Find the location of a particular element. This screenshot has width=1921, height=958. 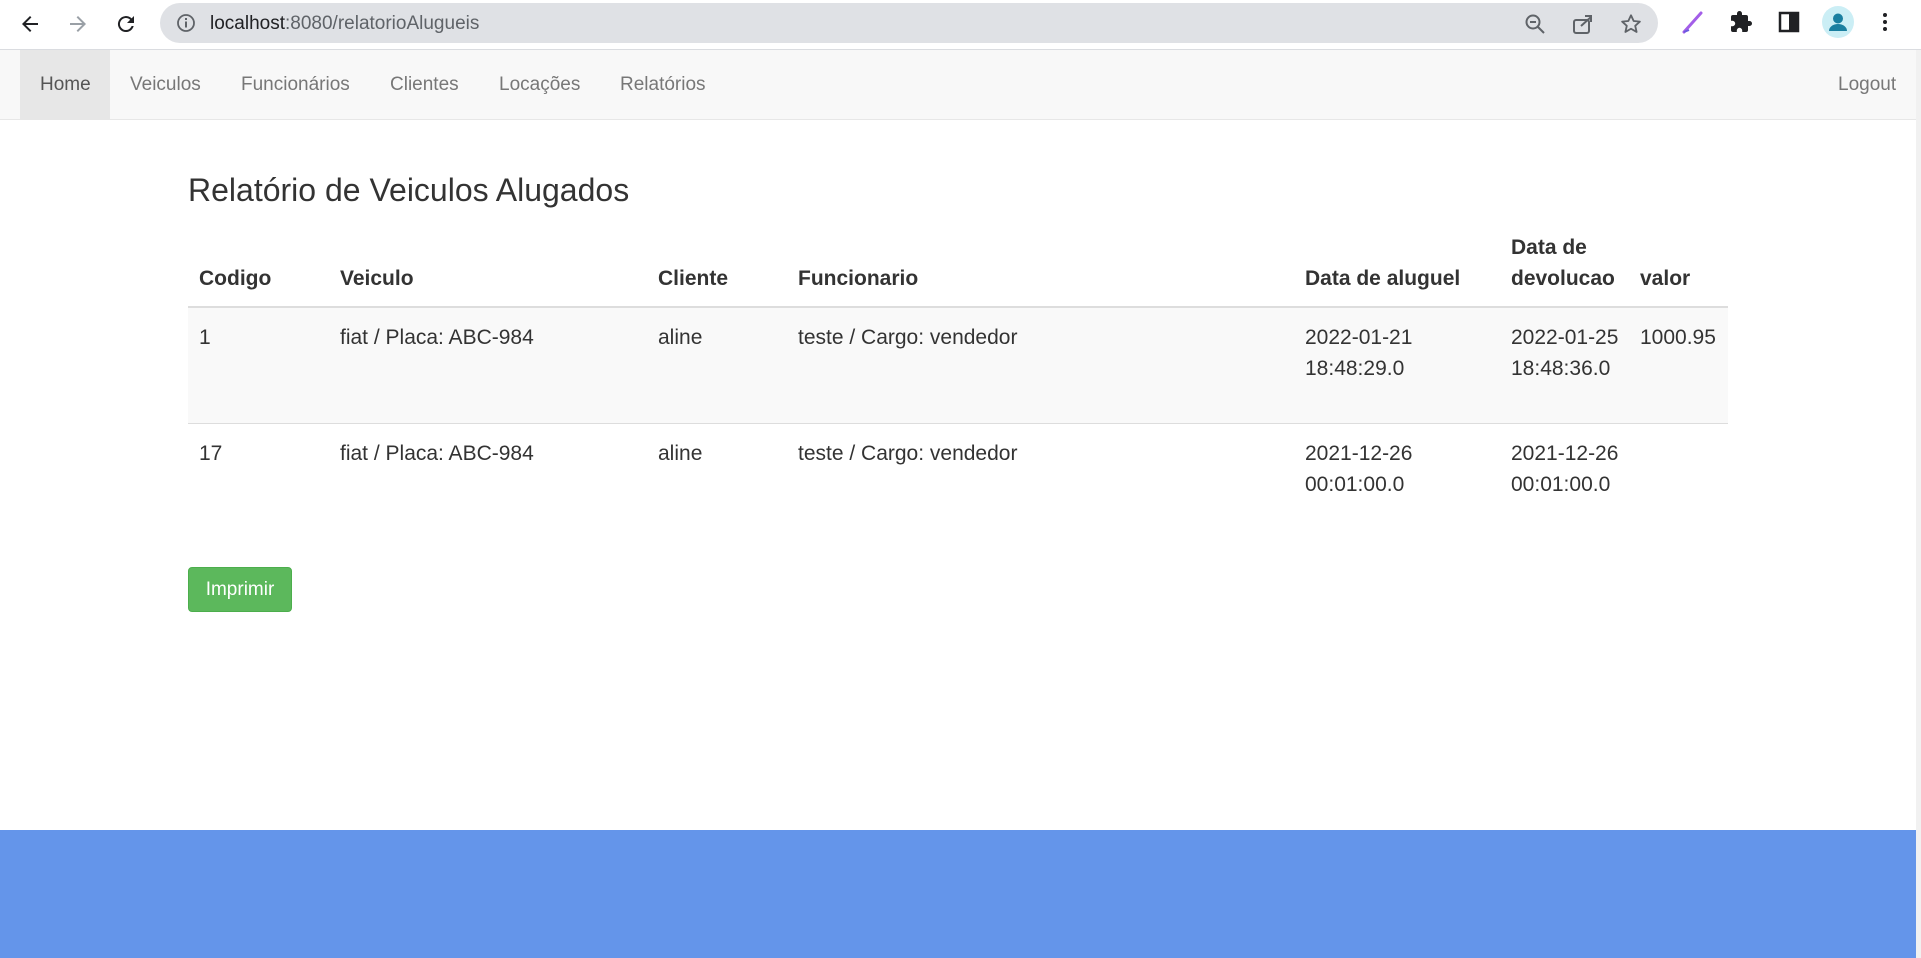

cell-data-devolucao: 2021-12-26 00:01:00.0 is located at coordinates (1565, 469).